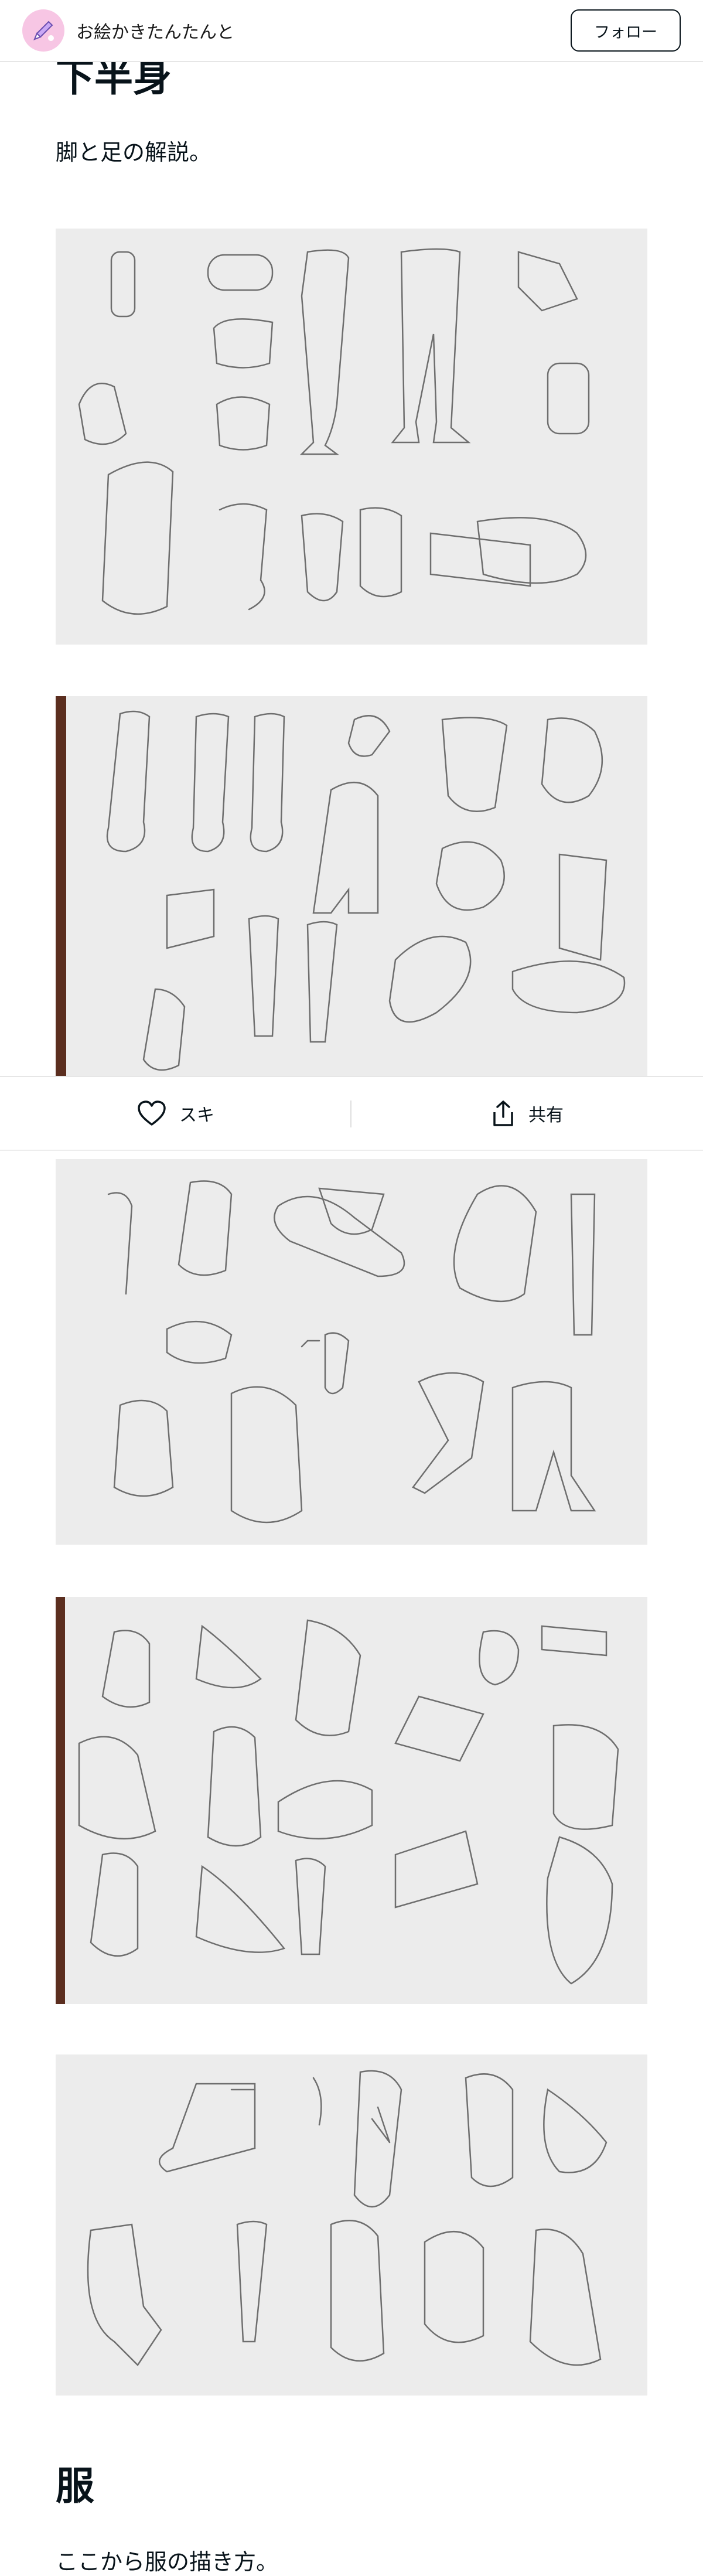 The image size is (703, 2576). Describe the element at coordinates (152, 1113) in the screenshot. I see `heart-icon` at that location.